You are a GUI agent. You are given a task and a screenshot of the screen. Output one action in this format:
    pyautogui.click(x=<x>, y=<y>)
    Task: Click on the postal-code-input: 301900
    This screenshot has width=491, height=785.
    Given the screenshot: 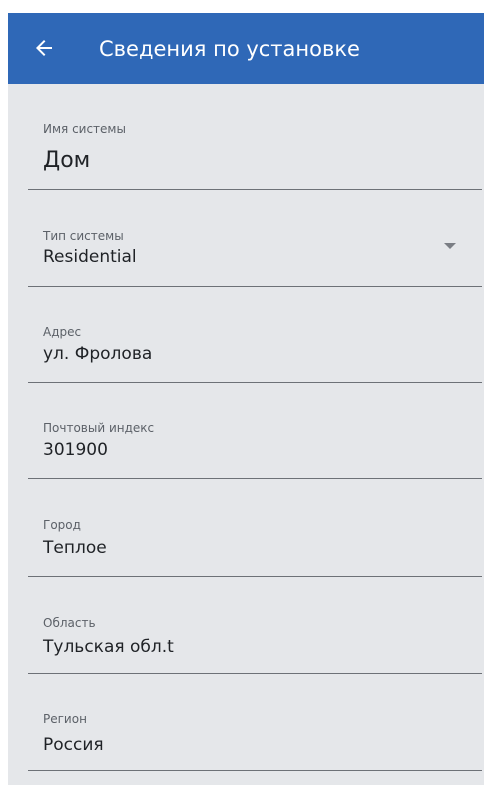 What is the action you would take?
    pyautogui.click(x=75, y=450)
    